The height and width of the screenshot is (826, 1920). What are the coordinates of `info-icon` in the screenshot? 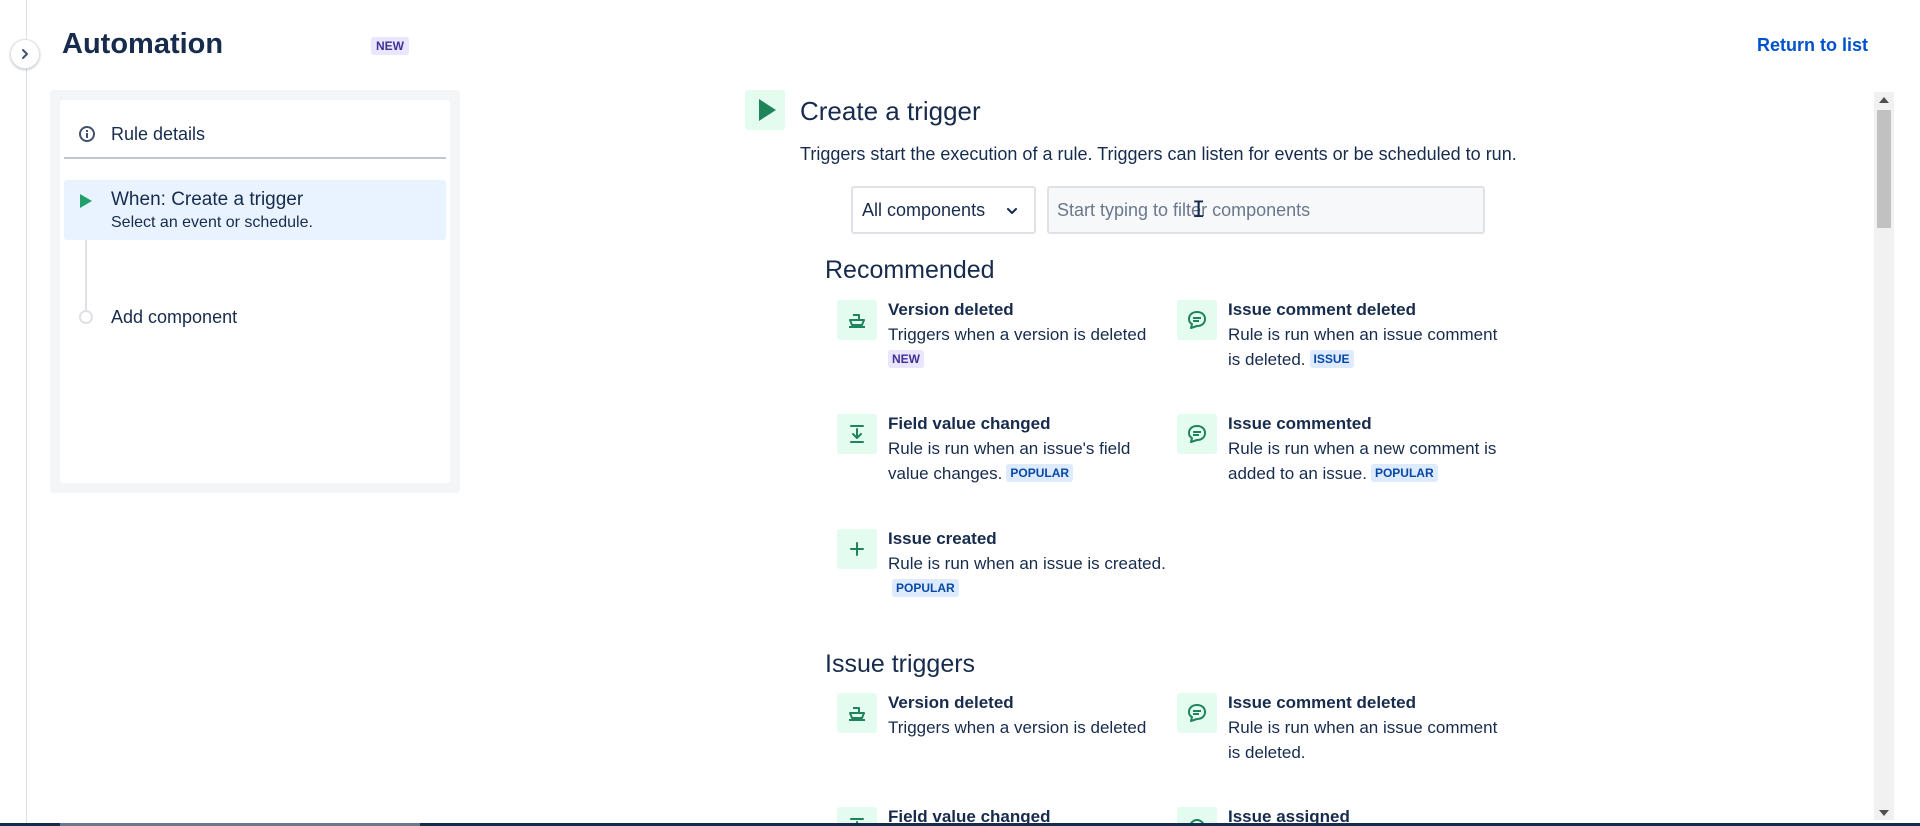 It's located at (87, 134).